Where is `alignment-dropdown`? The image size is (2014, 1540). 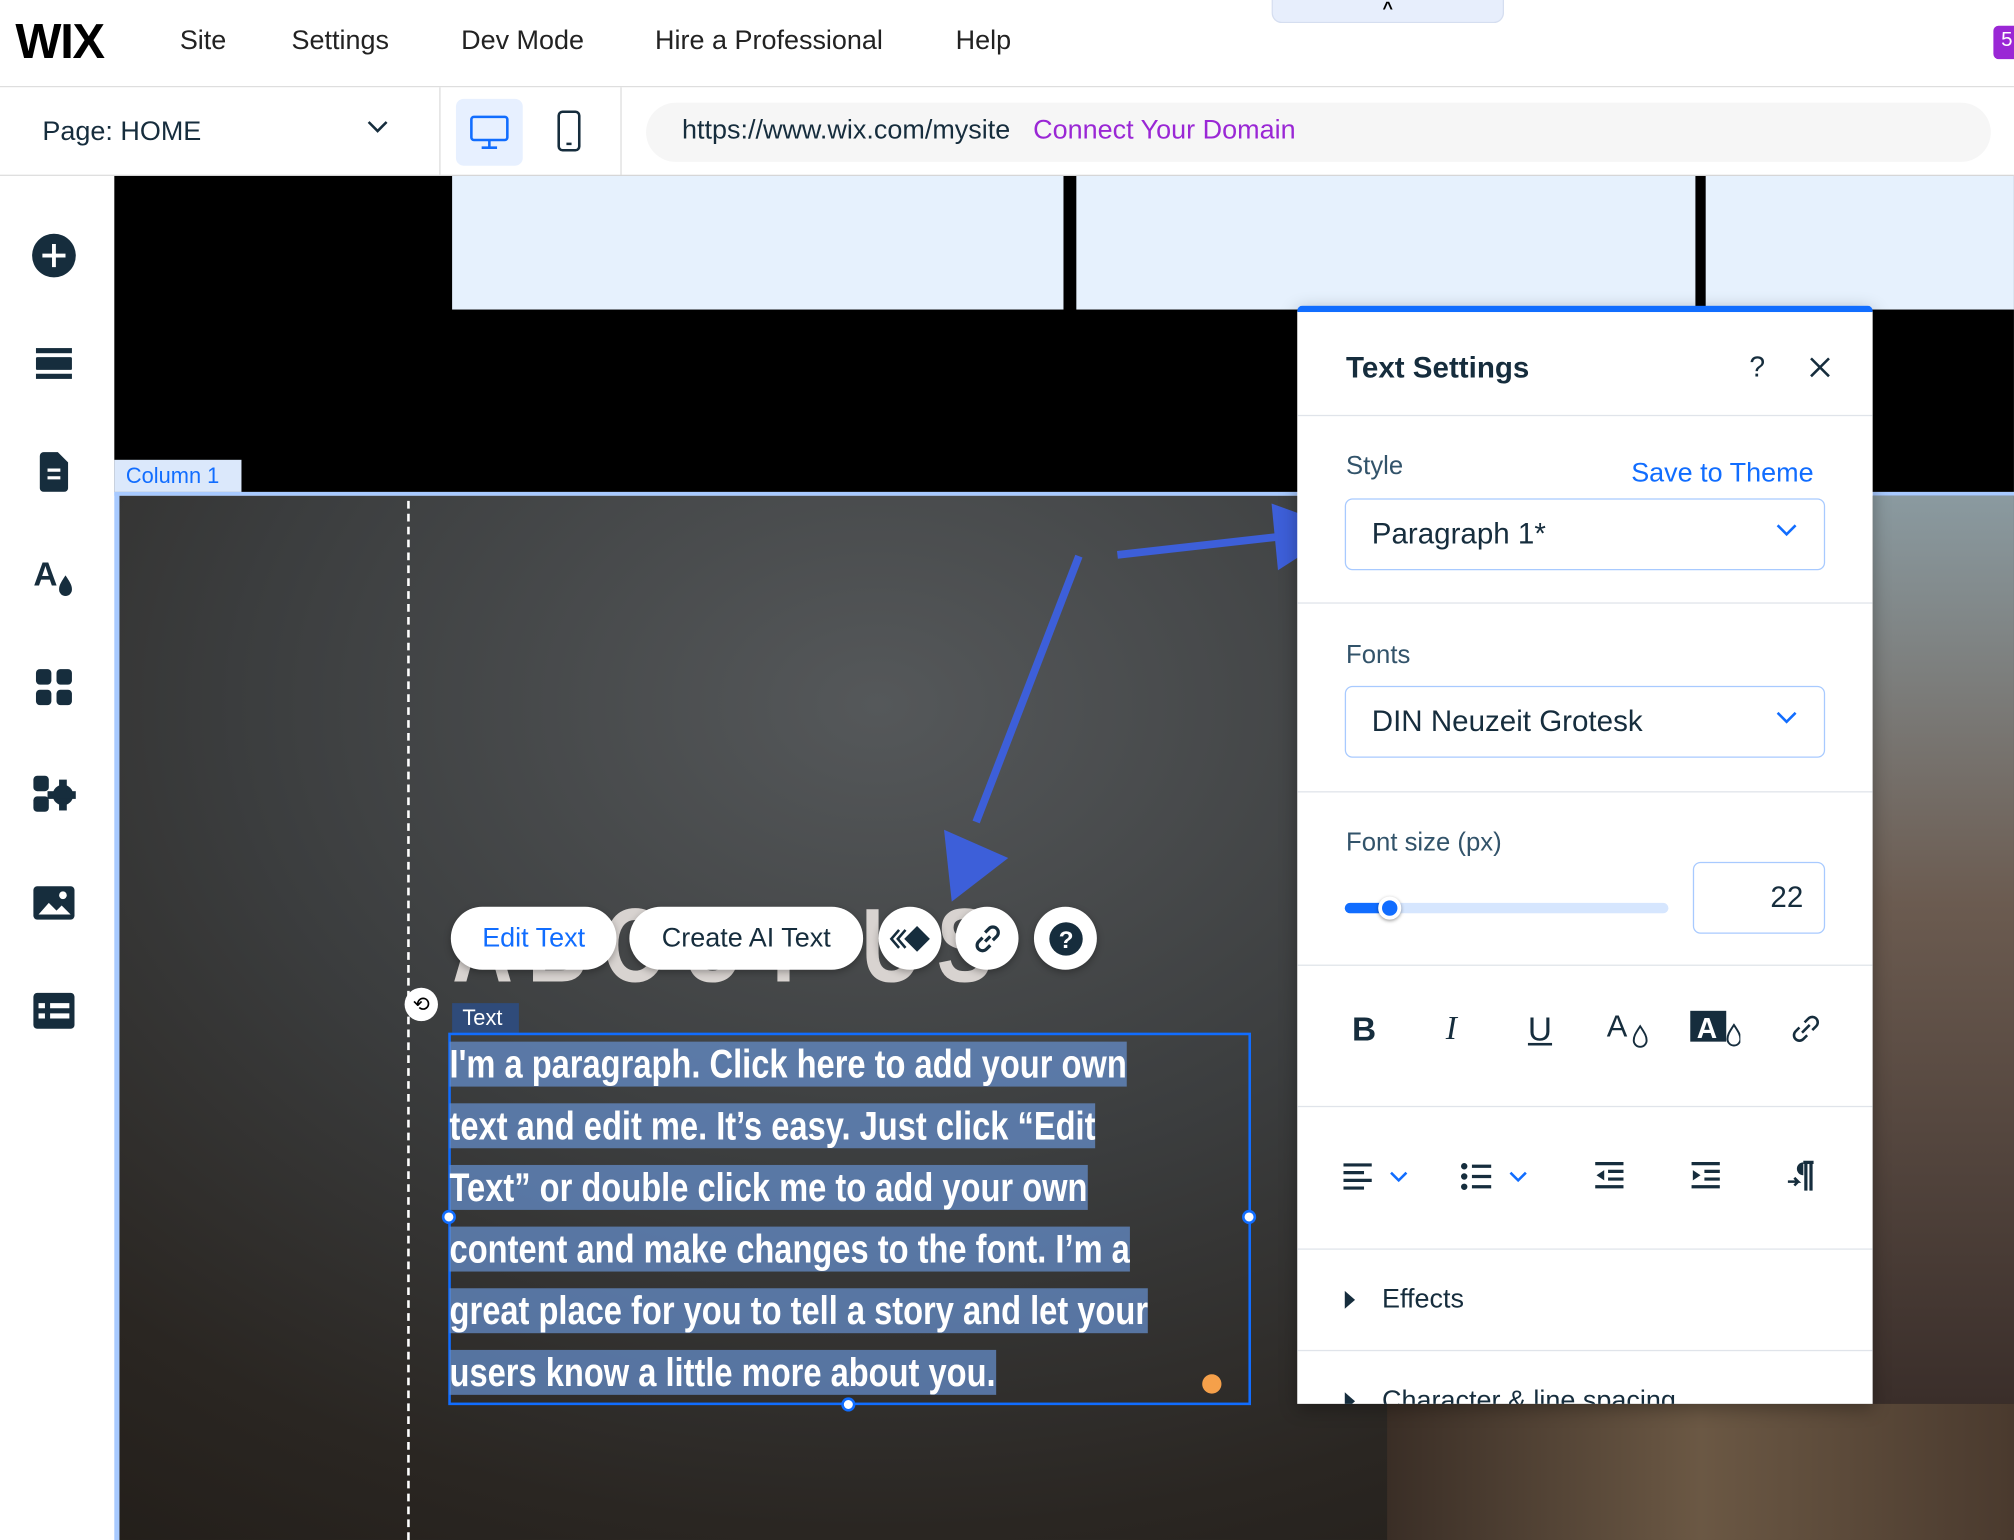
alignment-dropdown is located at coordinates (1379, 1180).